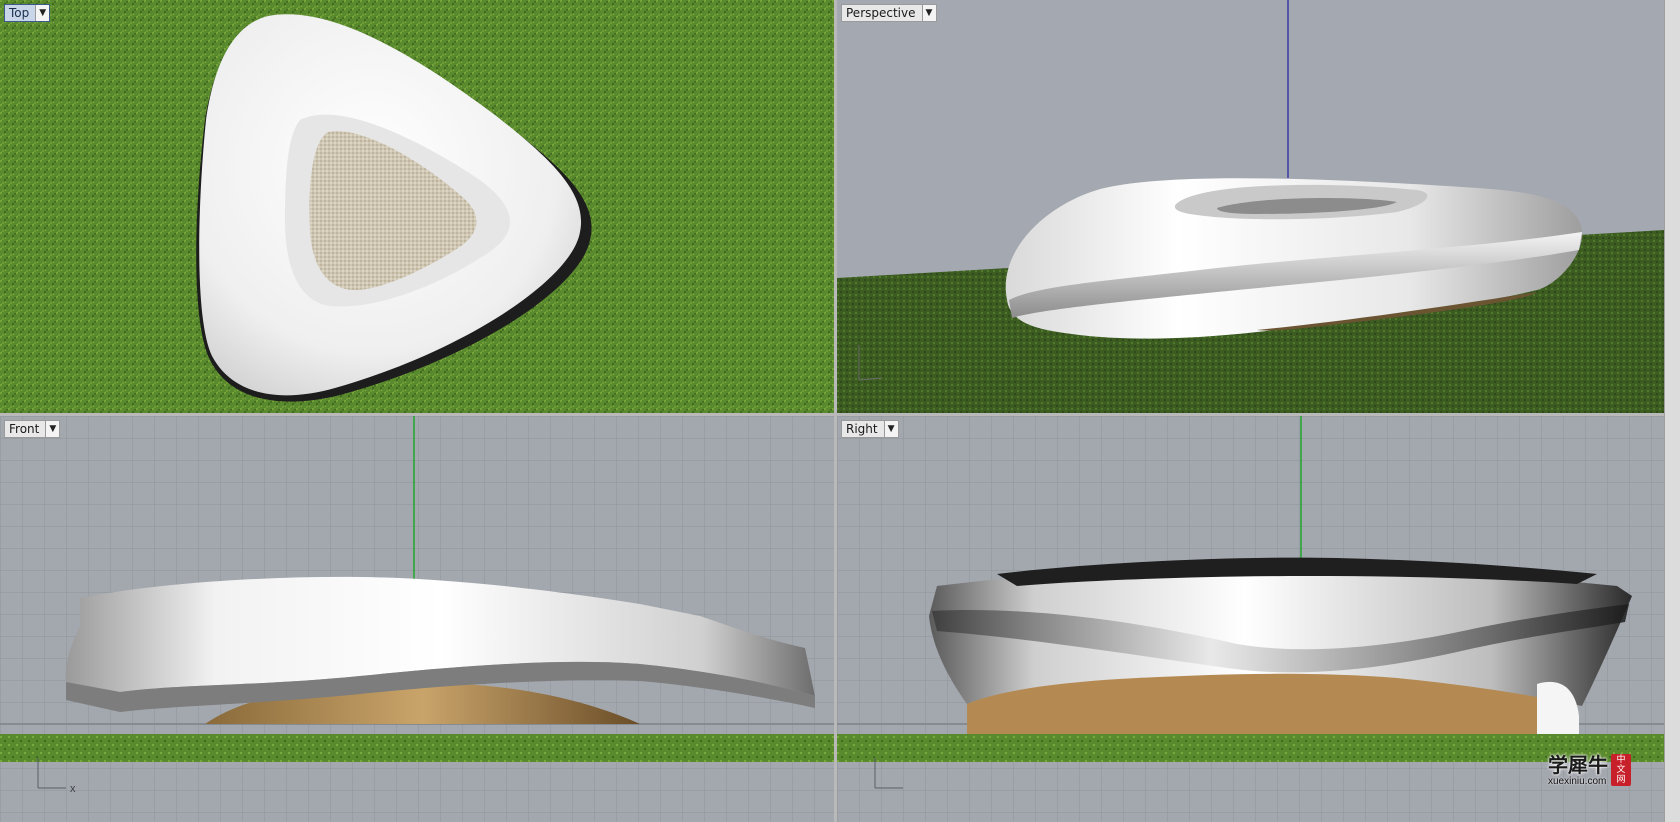 This screenshot has height=822, width=1680. I want to click on side-panel-edge, so click(1672, 411).